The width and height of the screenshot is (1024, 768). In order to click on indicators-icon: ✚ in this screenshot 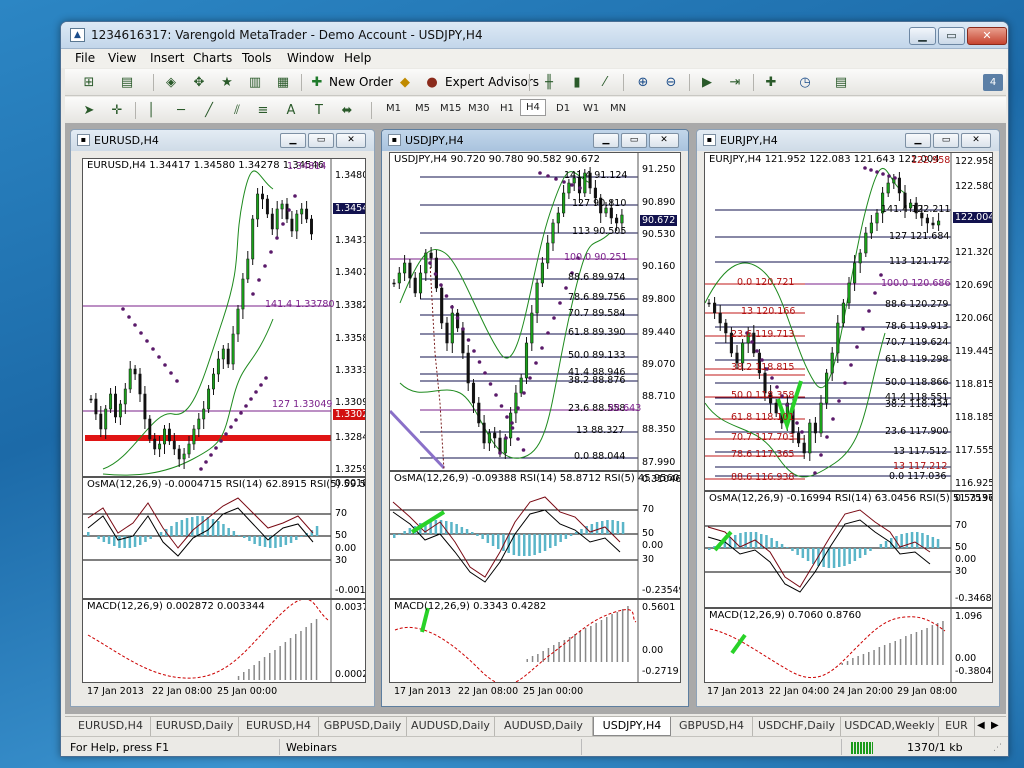, I will do `click(771, 82)`.